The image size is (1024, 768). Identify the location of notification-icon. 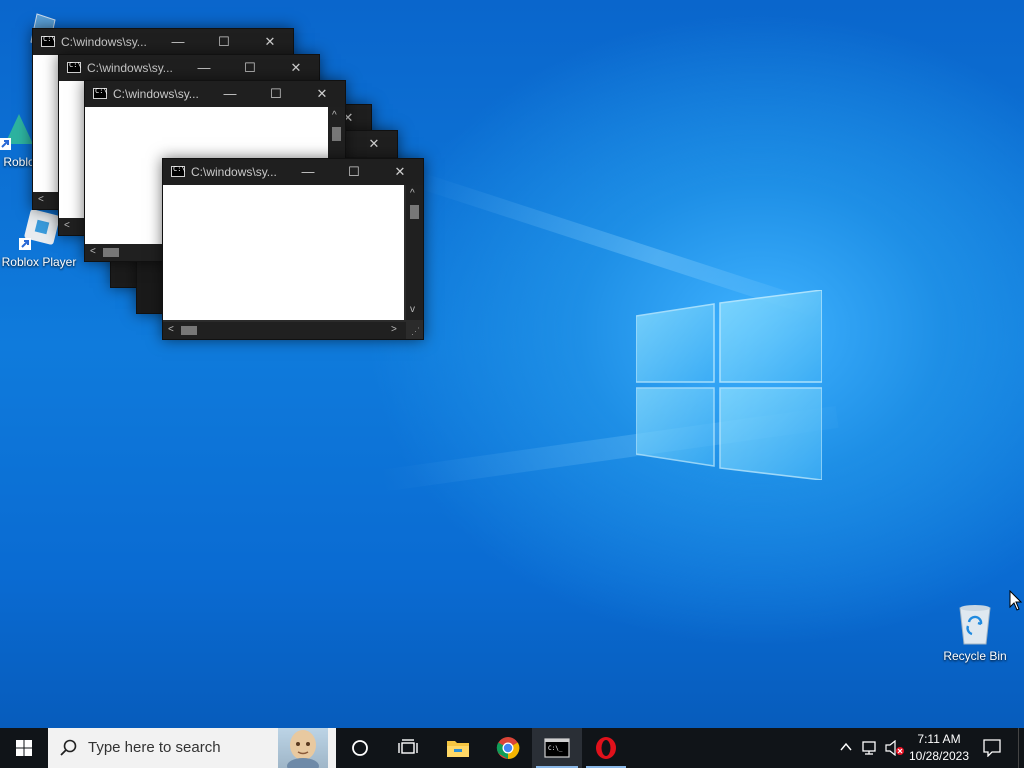
(992, 748).